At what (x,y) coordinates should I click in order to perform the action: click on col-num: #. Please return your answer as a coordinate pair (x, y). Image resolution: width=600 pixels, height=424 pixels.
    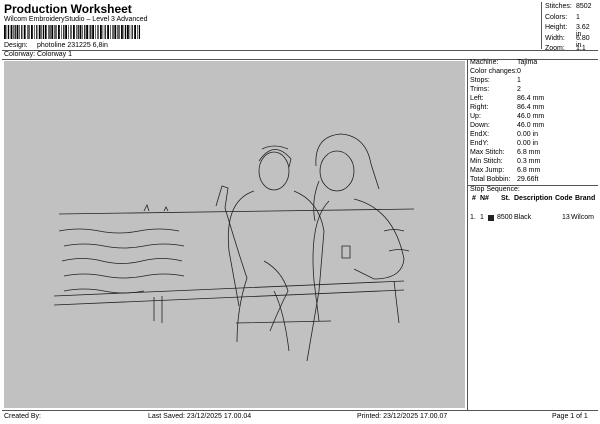
    Looking at the image, I should click on (474, 198).